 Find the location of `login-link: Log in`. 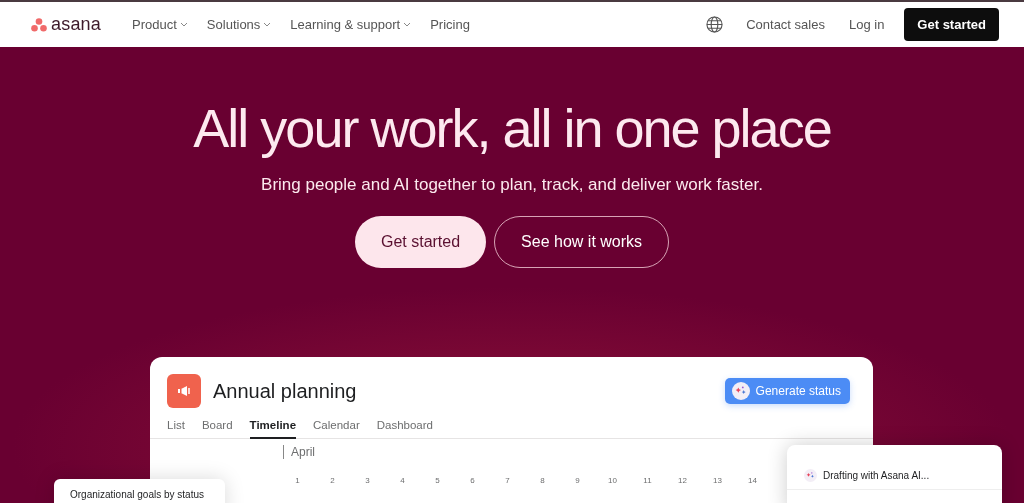

login-link: Log in is located at coordinates (866, 24).